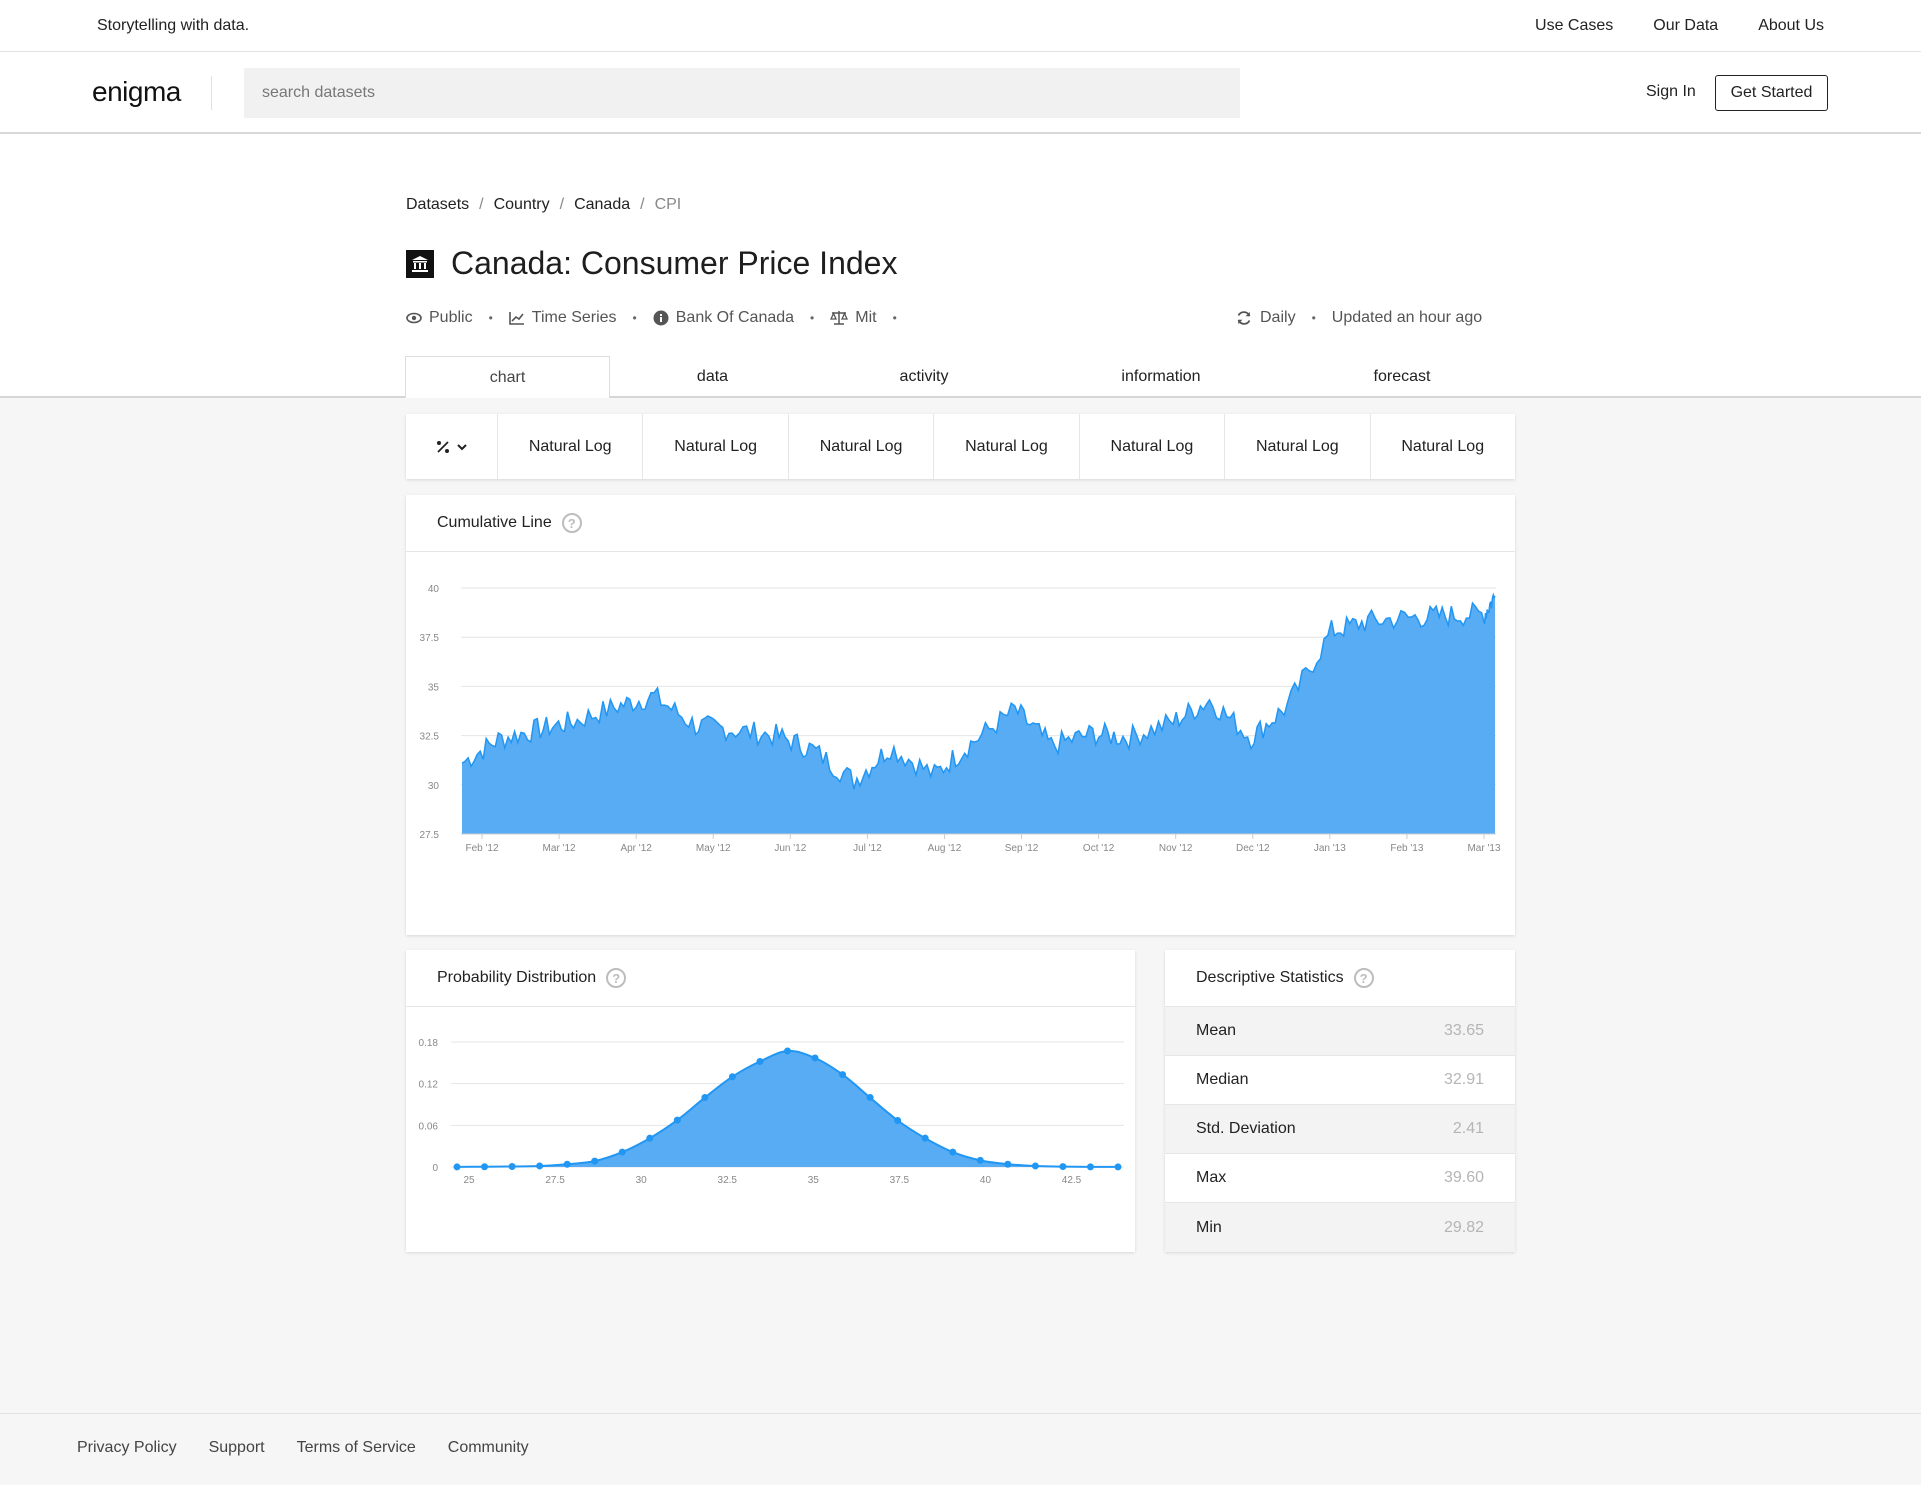 The width and height of the screenshot is (1921, 1485). I want to click on descriptive-statistics-title: Descriptive Statistics, so click(1270, 977).